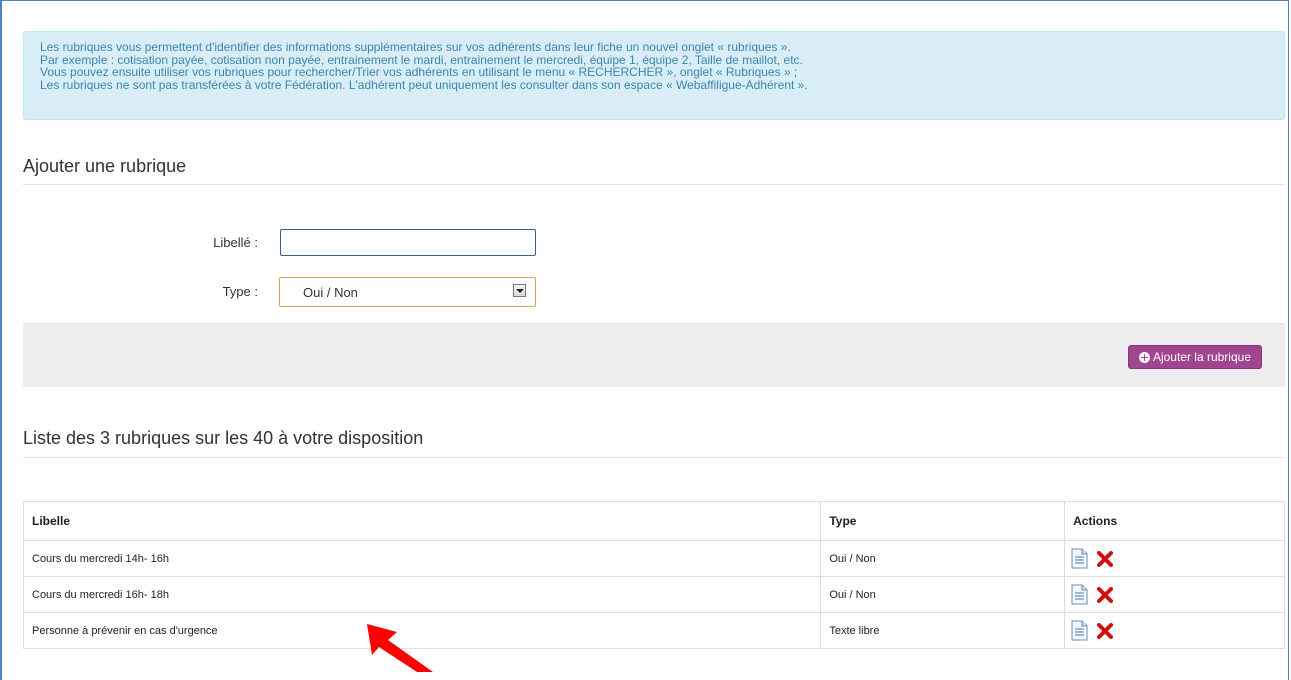 This screenshot has width=1291, height=680. Describe the element at coordinates (1144, 357) in the screenshot. I see `plus-circle-icon` at that location.